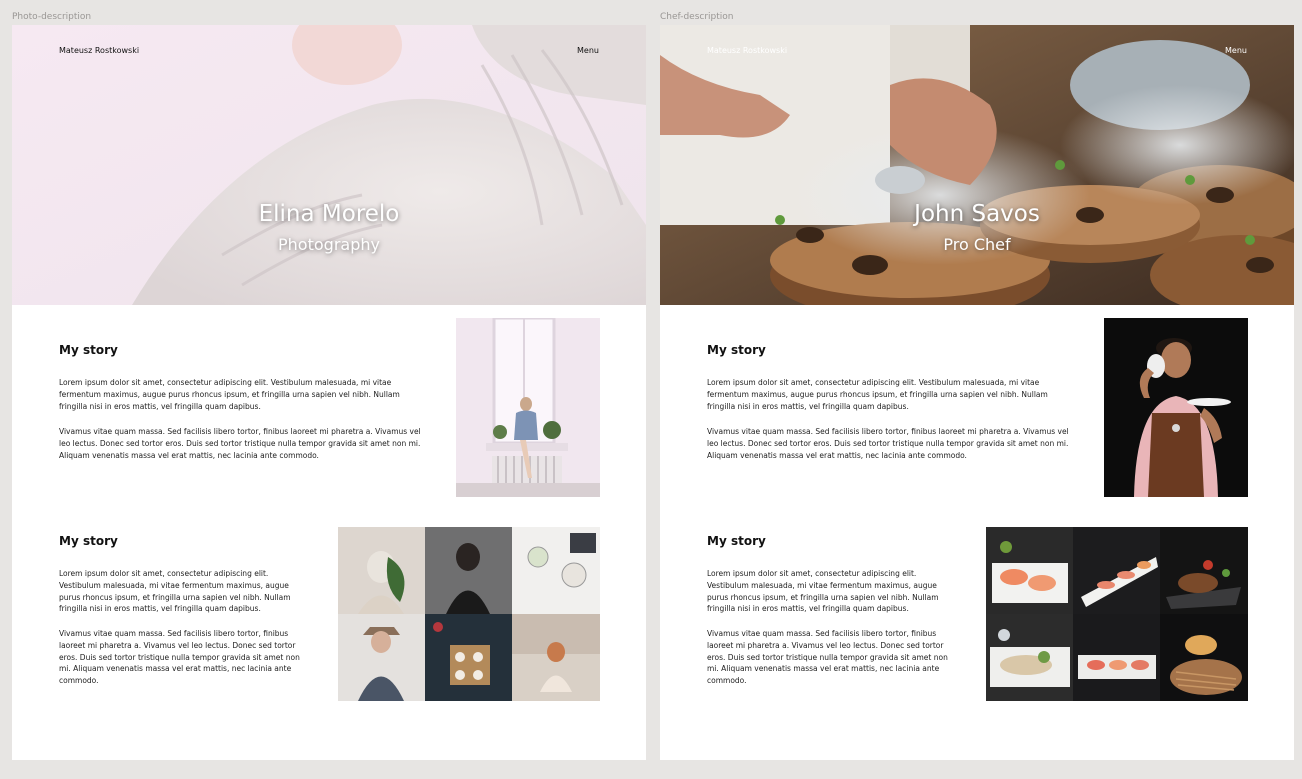 The width and height of the screenshot is (1302, 779). What do you see at coordinates (52, 17) in the screenshot?
I see `frame-label-photo: Photo-description` at bounding box center [52, 17].